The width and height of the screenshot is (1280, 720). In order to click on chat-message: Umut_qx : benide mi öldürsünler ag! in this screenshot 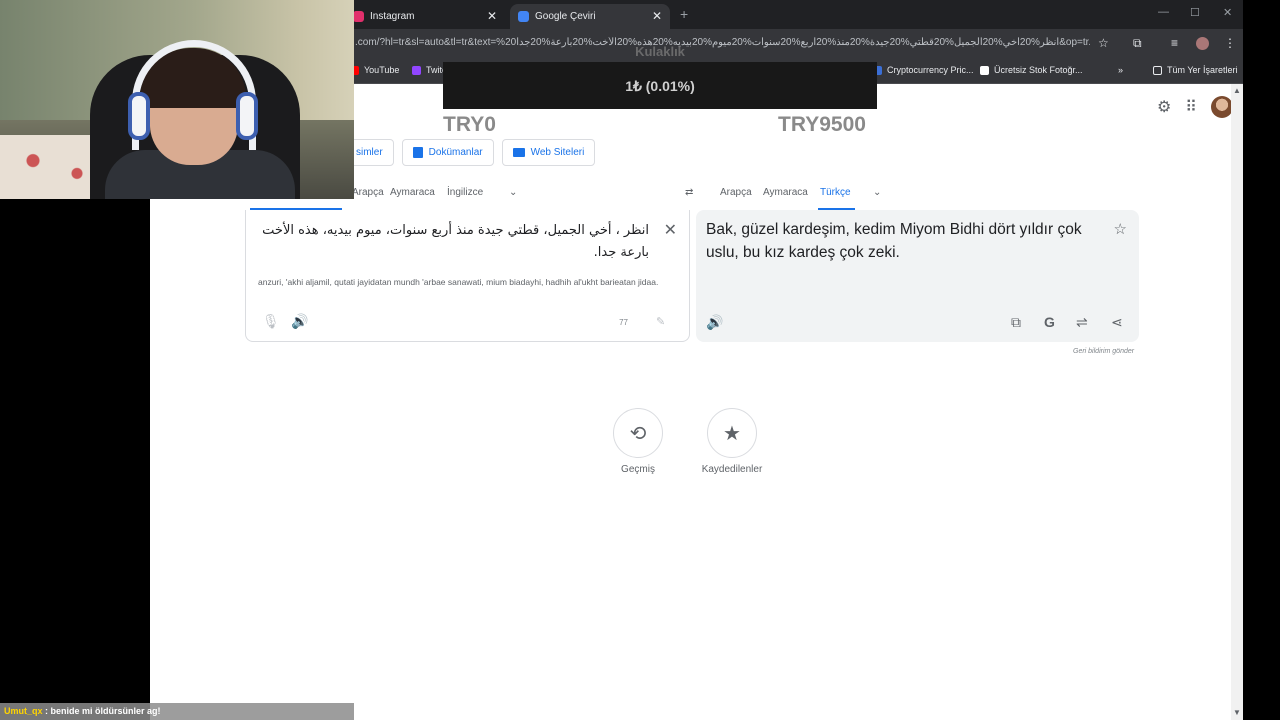, I will do `click(177, 711)`.